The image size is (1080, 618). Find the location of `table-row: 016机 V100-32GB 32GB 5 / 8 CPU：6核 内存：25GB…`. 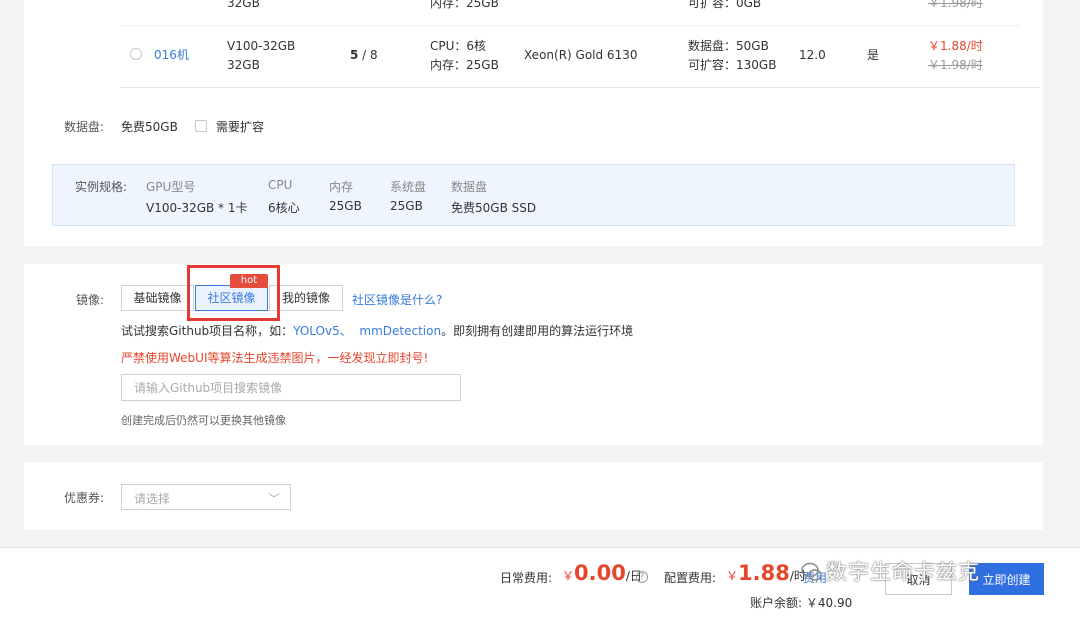

table-row: 016机 V100-32GB 32GB 5 / 8 CPU：6核 内存：25GB… is located at coordinates (570, 56).